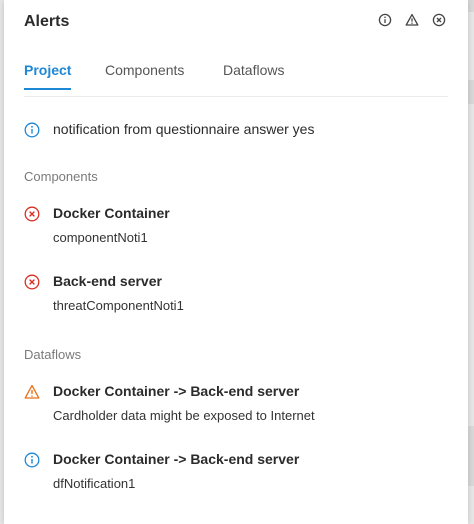 The height and width of the screenshot is (524, 474). I want to click on section-label-components: Components, so click(61, 176).